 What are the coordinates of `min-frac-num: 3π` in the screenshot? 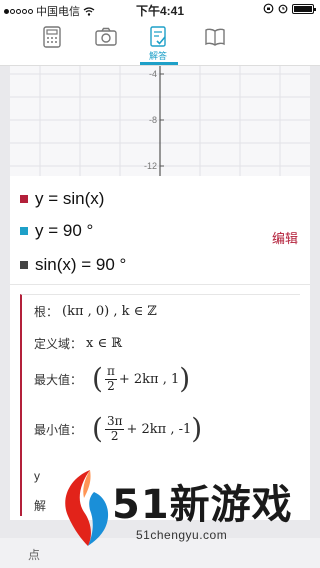 It's located at (114, 422).